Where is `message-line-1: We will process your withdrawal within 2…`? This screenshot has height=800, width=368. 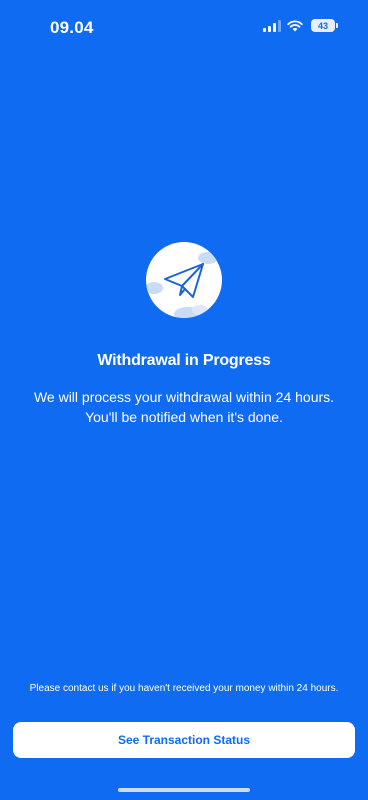 message-line-1: We will process your withdrawal within 2… is located at coordinates (184, 397).